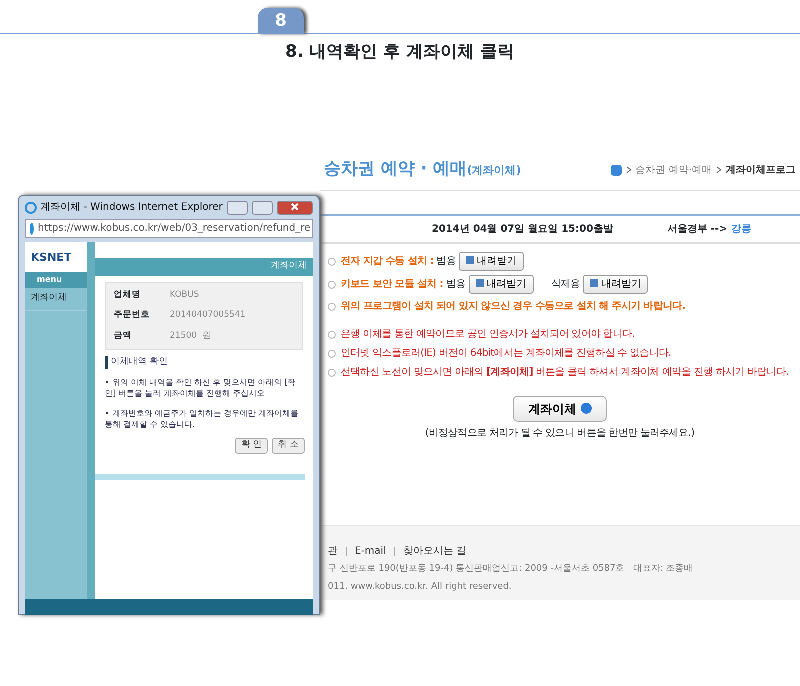 The image size is (800, 686). I want to click on trip-date: 2014년 04월 07일 월요일 15:00출발, so click(523, 229).